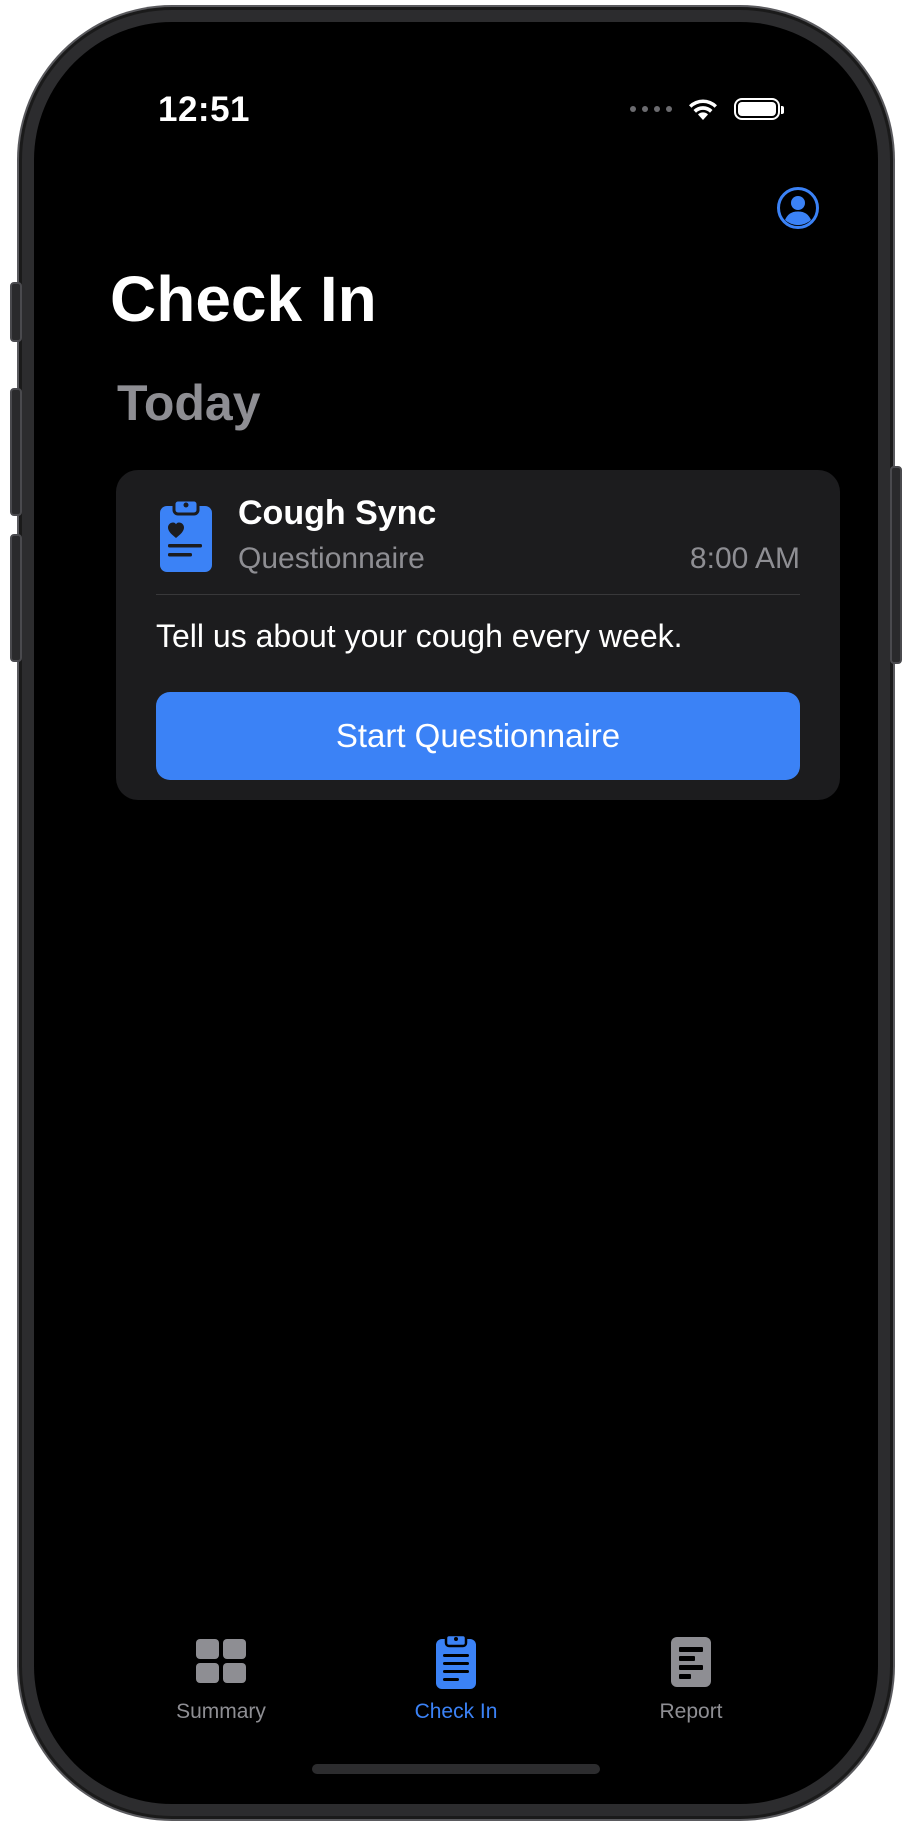  I want to click on divider, so click(478, 594).